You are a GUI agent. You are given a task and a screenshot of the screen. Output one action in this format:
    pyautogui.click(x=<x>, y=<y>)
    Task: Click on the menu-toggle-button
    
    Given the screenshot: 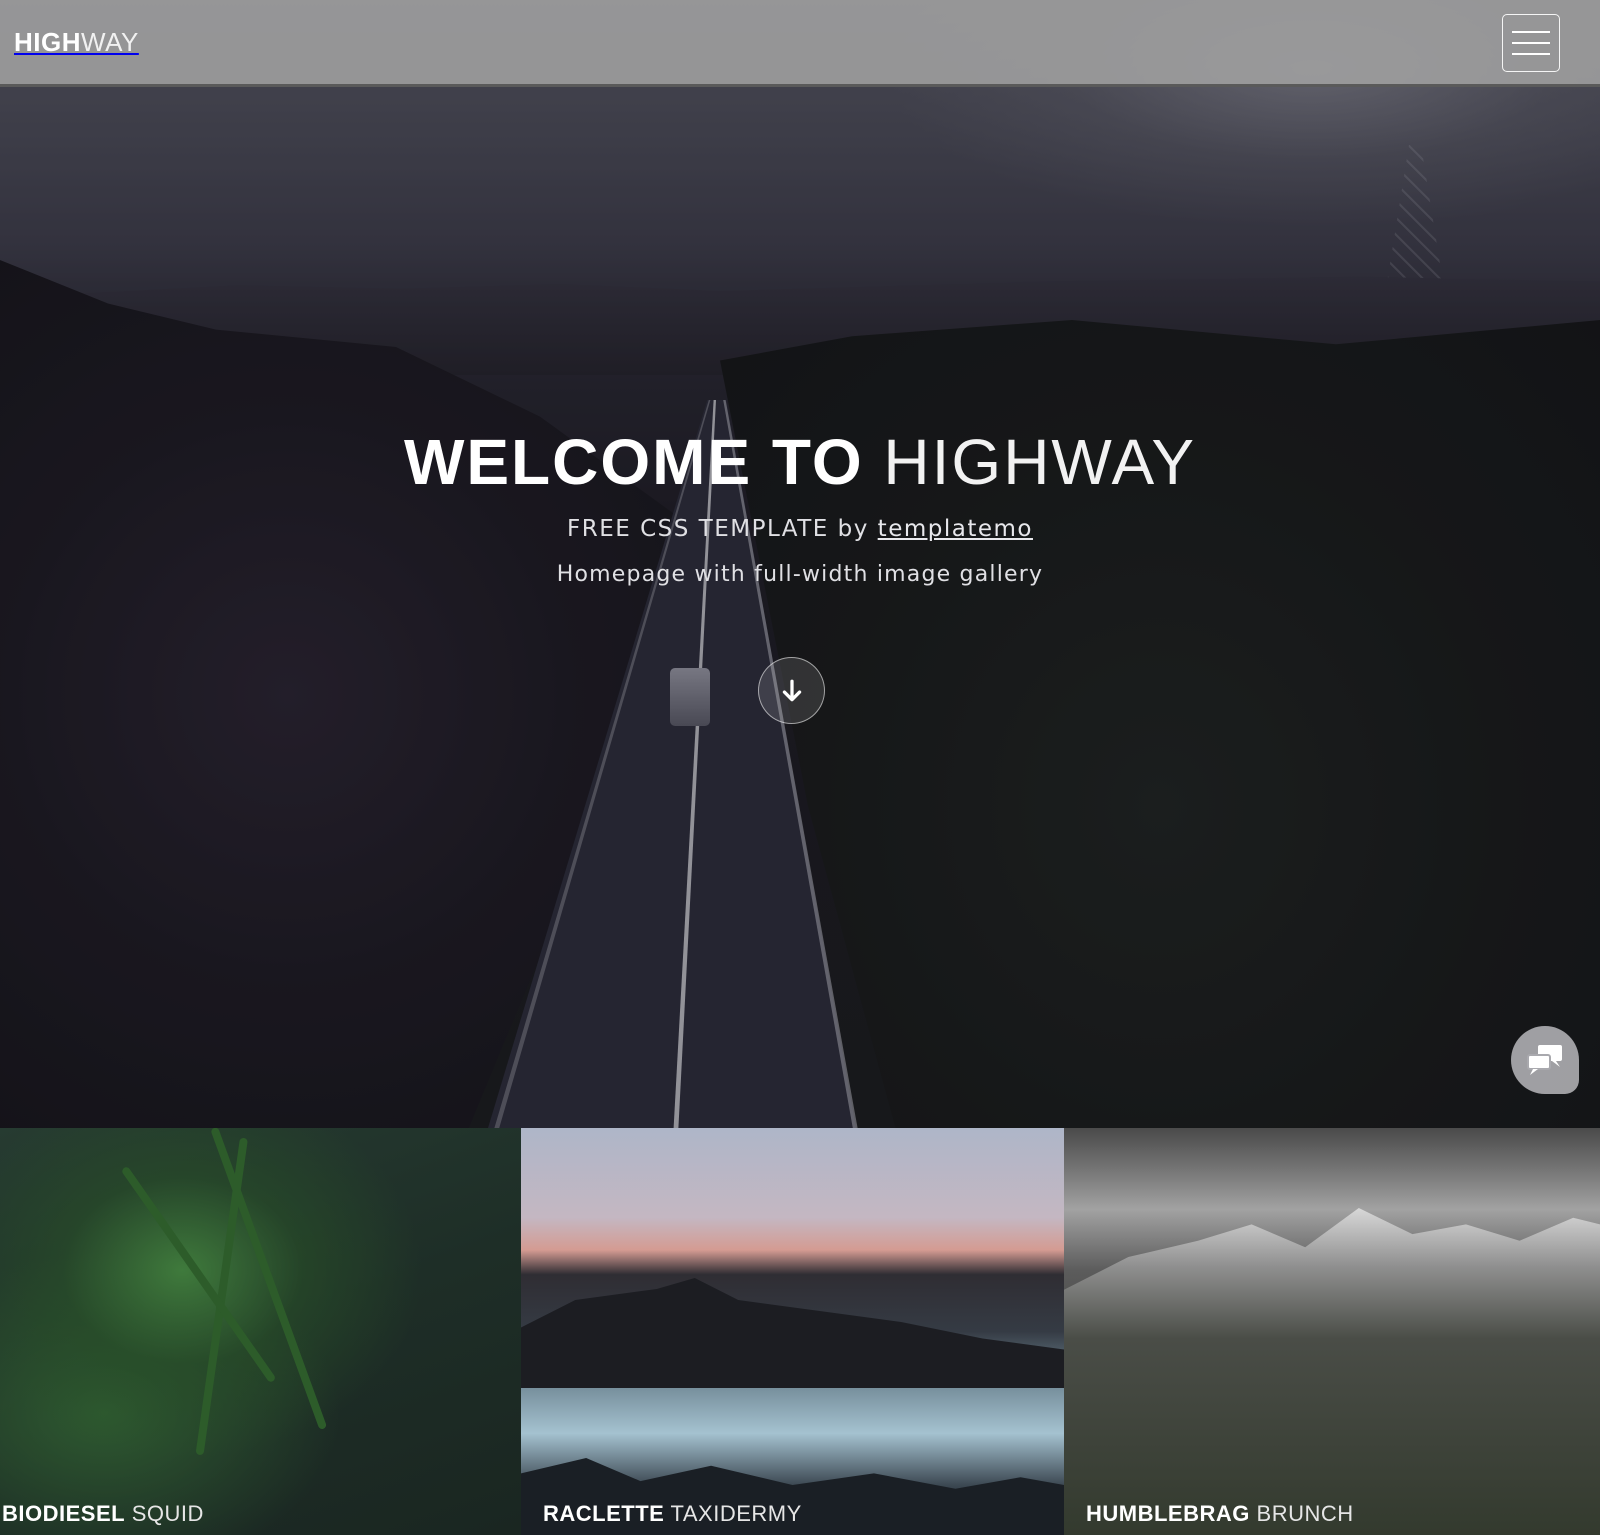 What is the action you would take?
    pyautogui.click(x=1531, y=43)
    